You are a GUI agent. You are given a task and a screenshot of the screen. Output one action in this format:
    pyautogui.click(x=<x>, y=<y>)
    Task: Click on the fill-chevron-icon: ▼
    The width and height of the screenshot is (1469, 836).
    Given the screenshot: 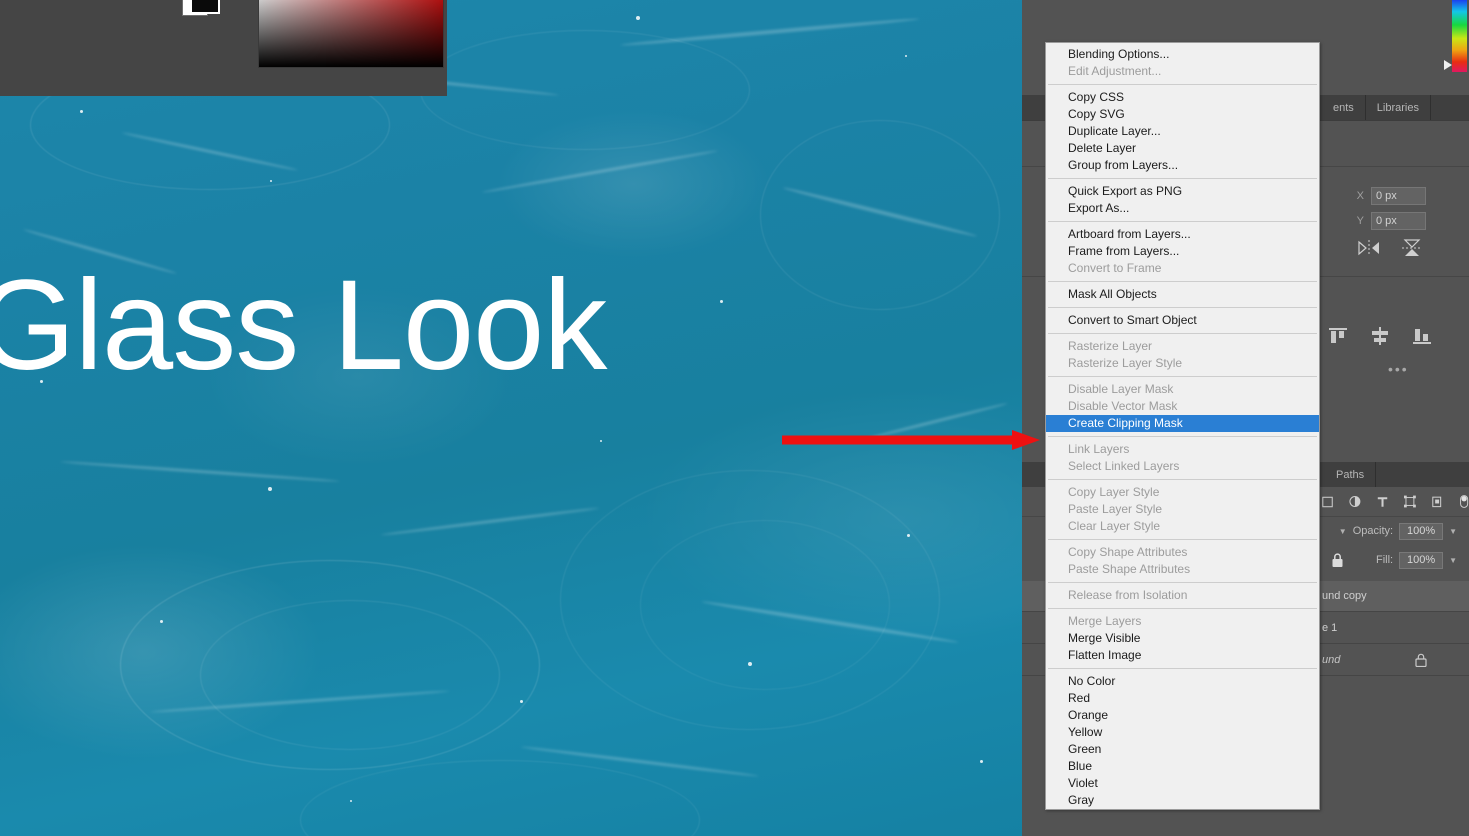 What is the action you would take?
    pyautogui.click(x=1453, y=560)
    